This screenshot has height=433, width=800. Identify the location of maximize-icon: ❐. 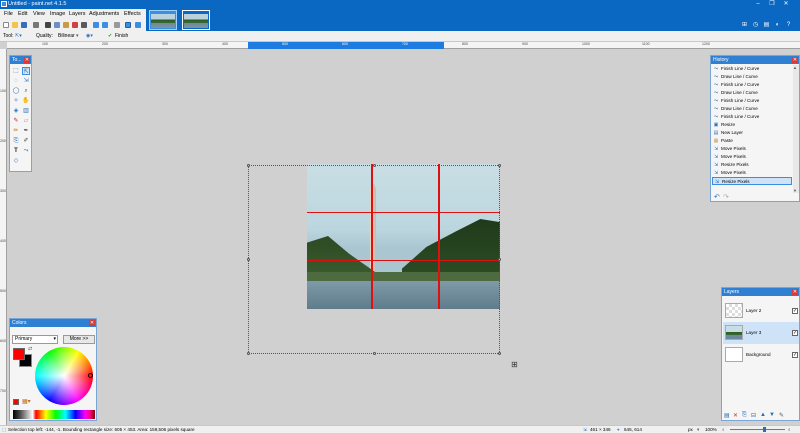
(772, 4).